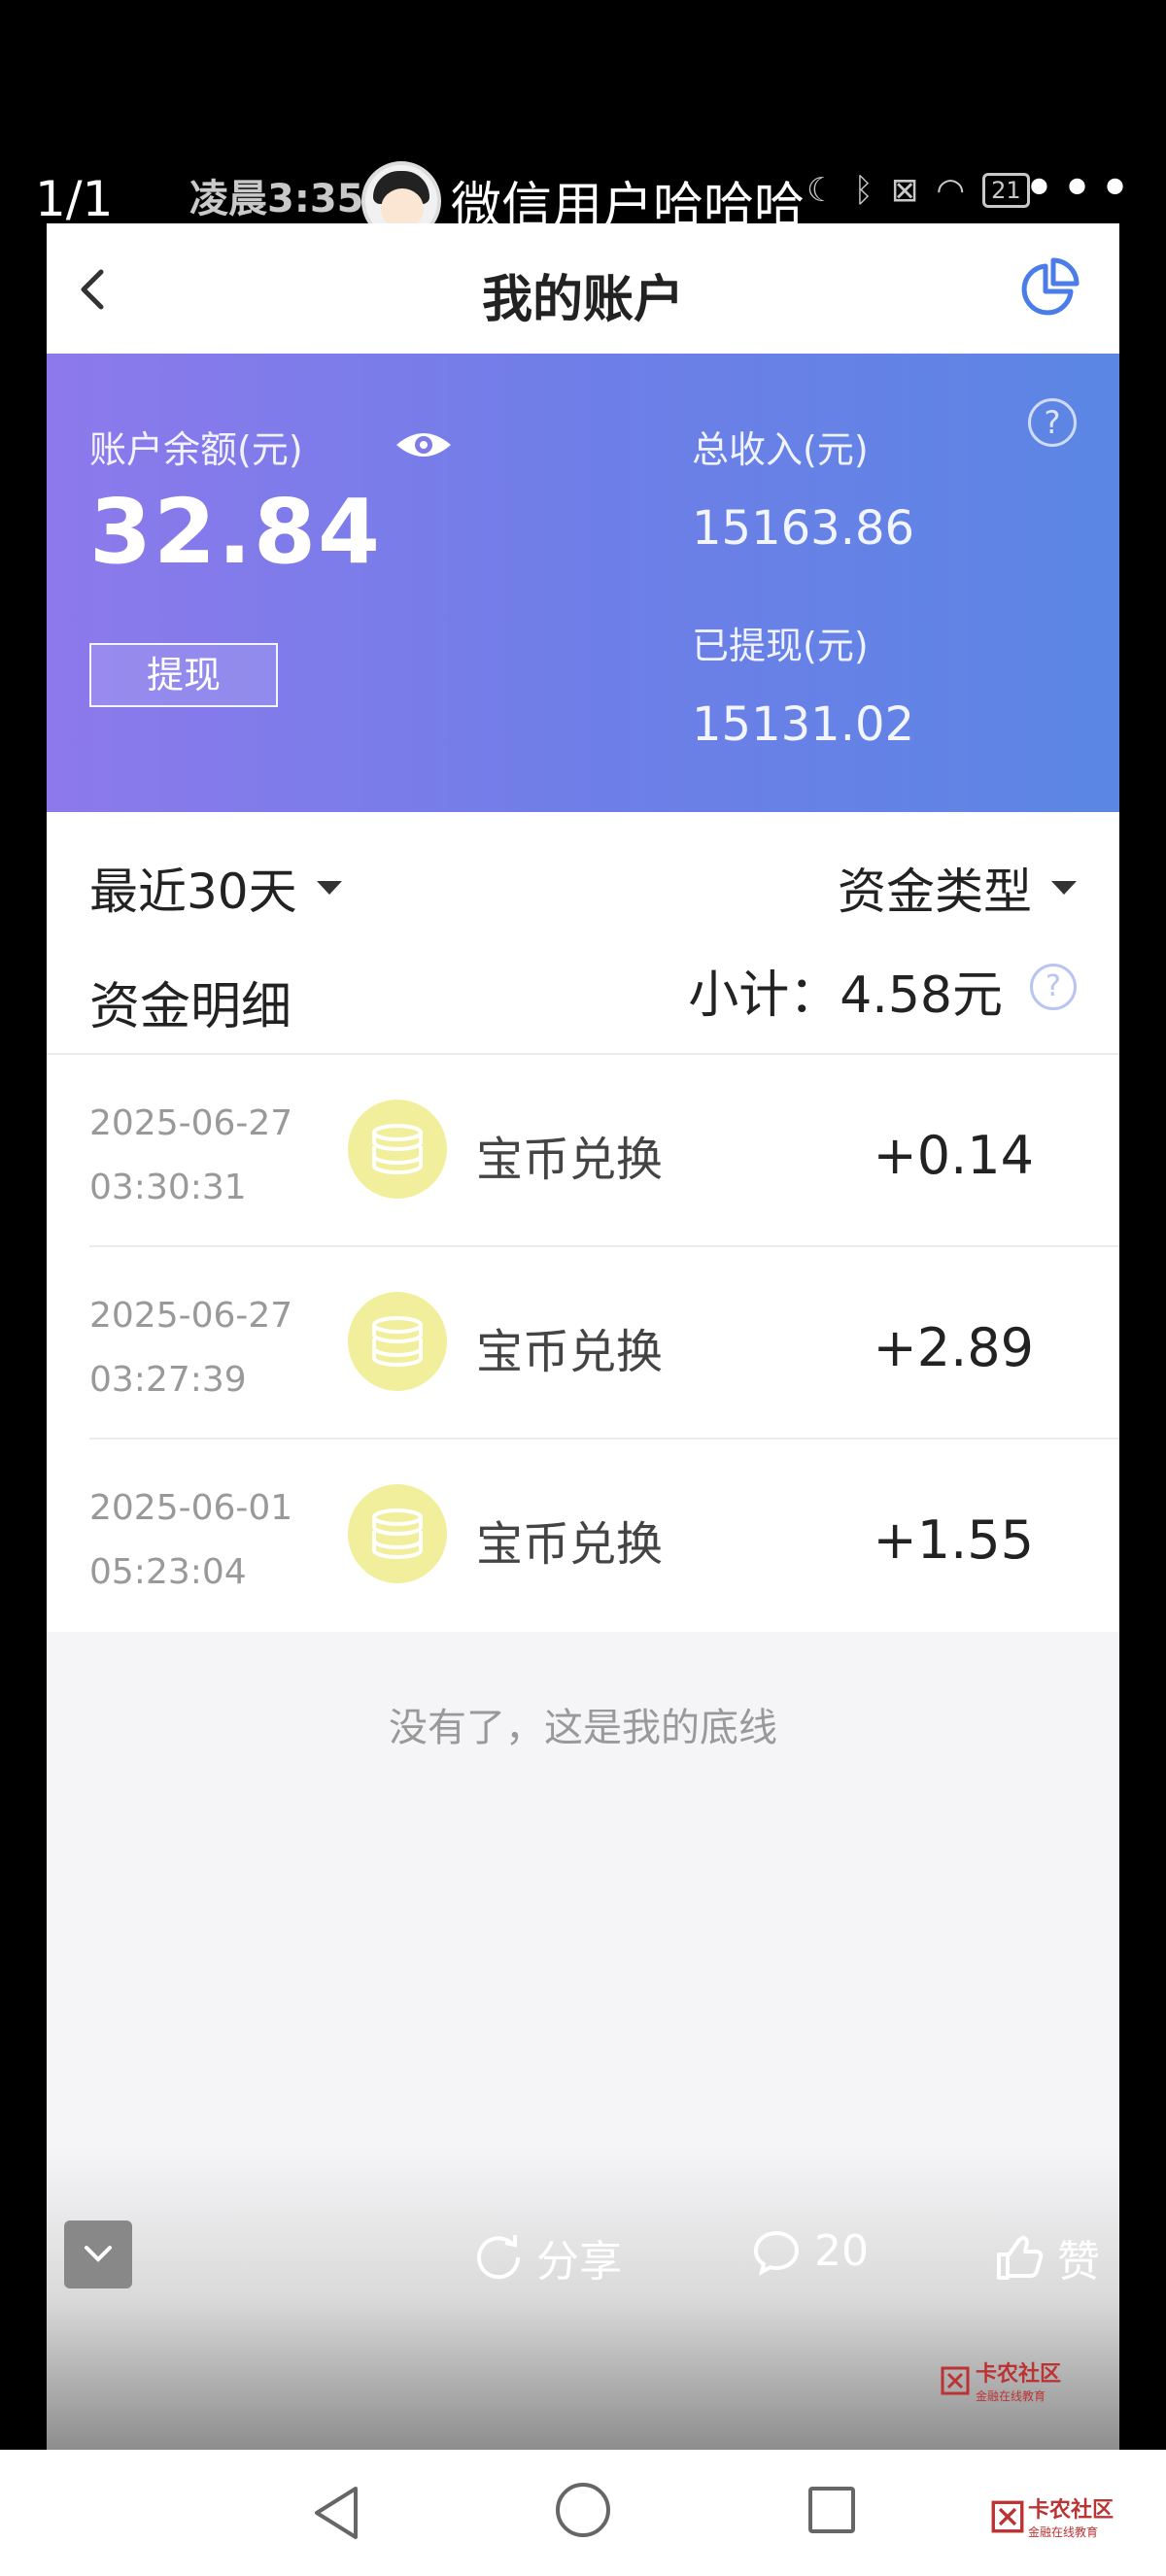 The width and height of the screenshot is (1166, 2576). What do you see at coordinates (821, 190) in the screenshot?
I see `moon-icon: ☾` at bounding box center [821, 190].